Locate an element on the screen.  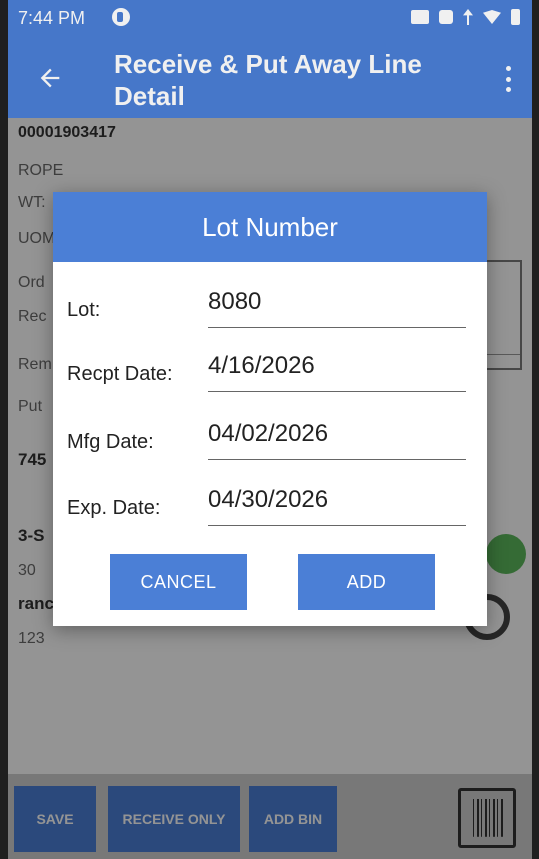
lot-input is located at coordinates (337, 306).